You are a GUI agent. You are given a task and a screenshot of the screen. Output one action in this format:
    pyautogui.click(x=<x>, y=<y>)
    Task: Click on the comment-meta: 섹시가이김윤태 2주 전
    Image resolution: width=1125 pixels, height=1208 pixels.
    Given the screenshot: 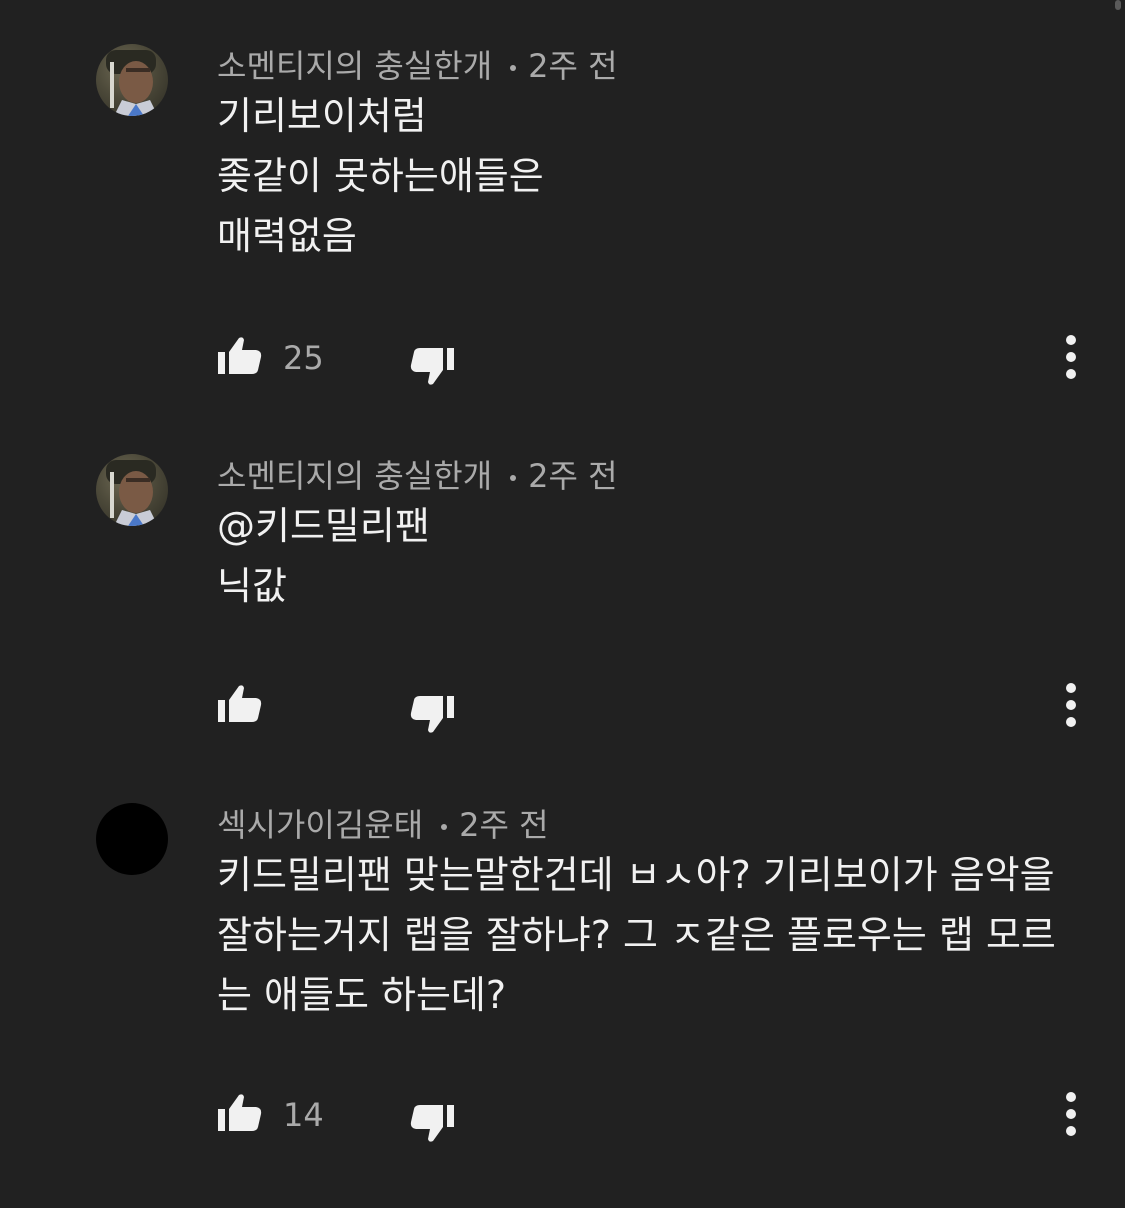 What is the action you would take?
    pyautogui.click(x=383, y=825)
    